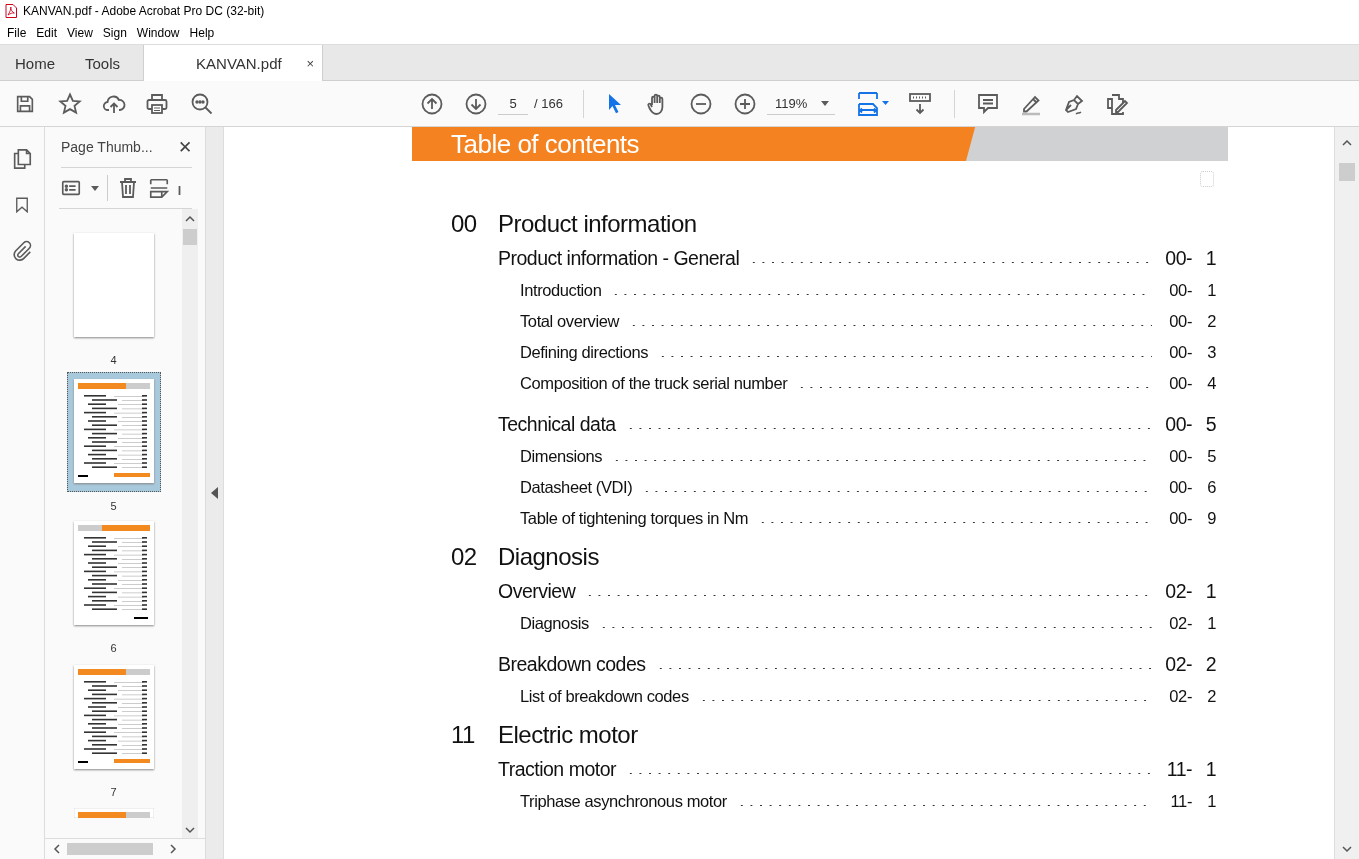 This screenshot has height=859, width=1359. I want to click on paperclip-icon, so click(22, 251).